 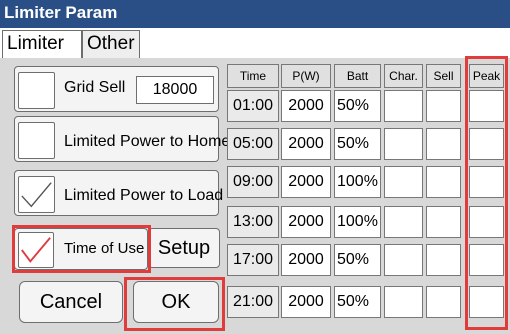 What do you see at coordinates (306, 76) in the screenshot?
I see `header-power: P(W)` at bounding box center [306, 76].